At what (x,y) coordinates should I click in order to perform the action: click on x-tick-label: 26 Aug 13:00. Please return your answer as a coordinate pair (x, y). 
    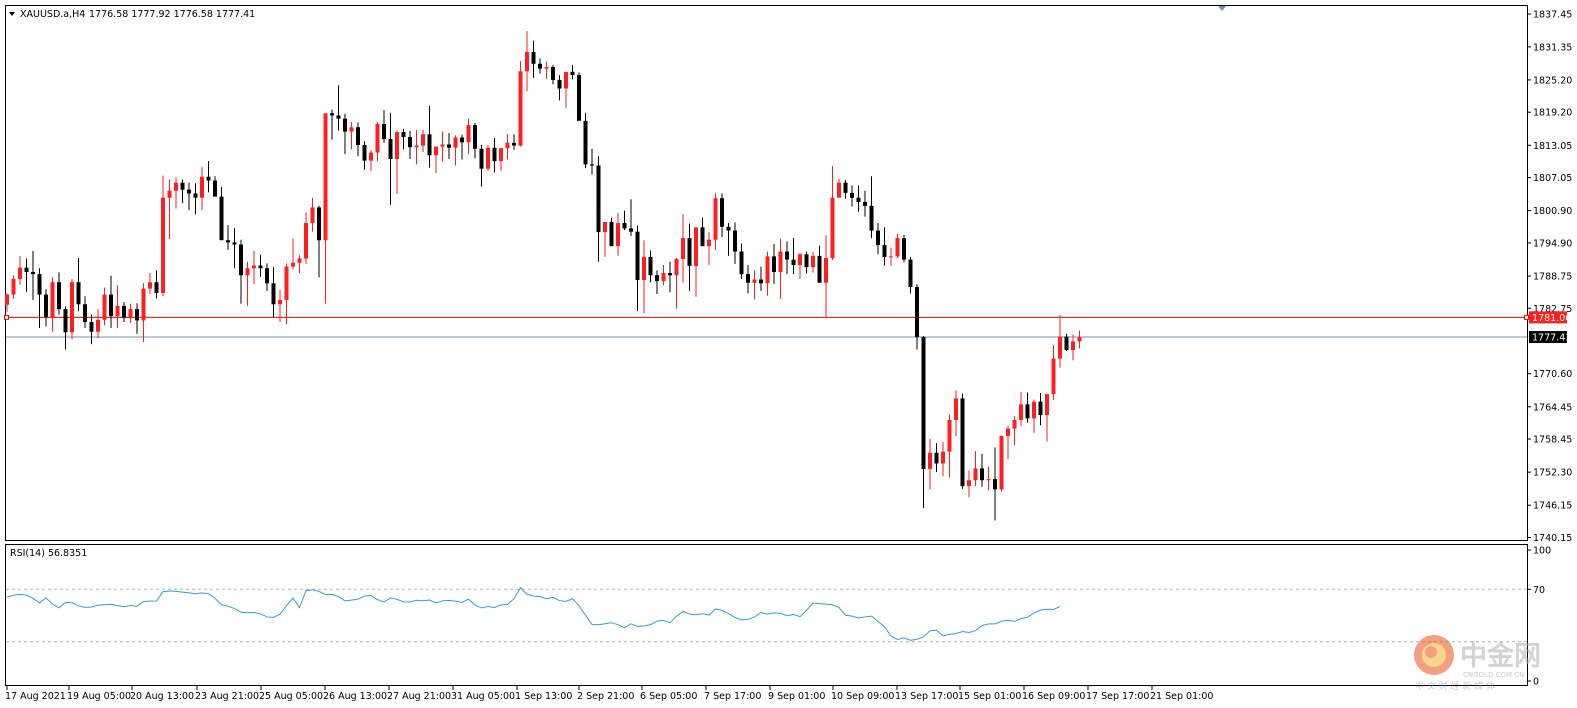
    Looking at the image, I should click on (355, 696).